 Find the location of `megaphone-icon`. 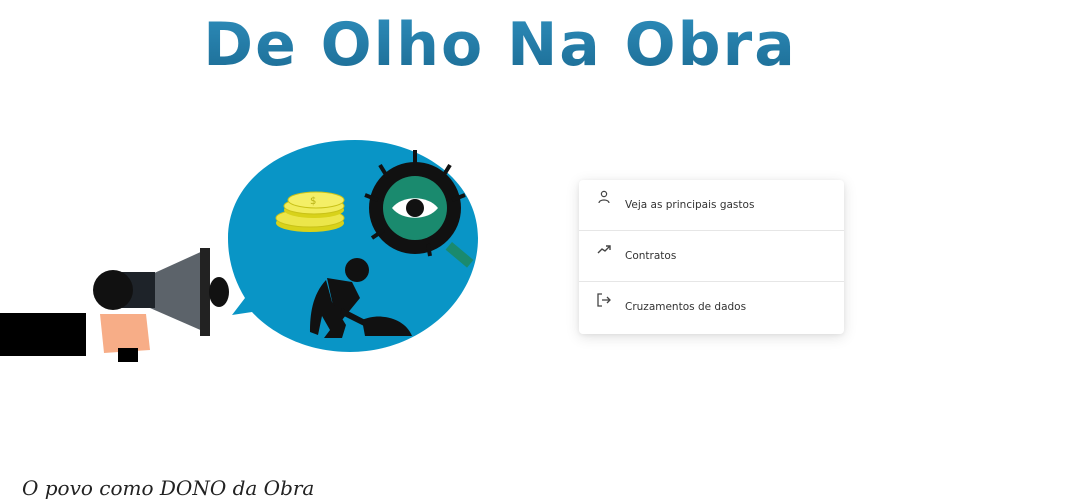

megaphone-icon is located at coordinates (114, 305).